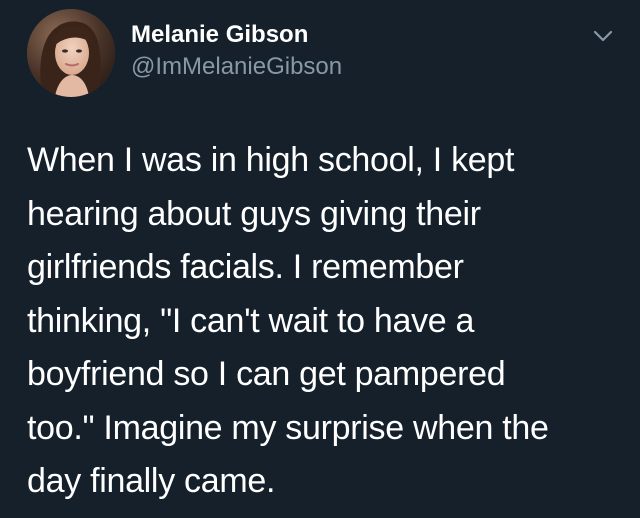 The width and height of the screenshot is (640, 518). I want to click on author-display-name: Melanie Gibson, so click(219, 35).